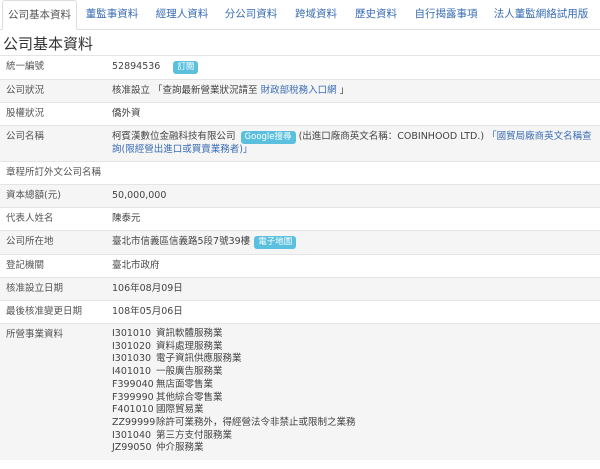 Image resolution: width=600 pixels, height=469 pixels. What do you see at coordinates (351, 312) in the screenshot?
I see `changed-date-value: 108年05月06日` at bounding box center [351, 312].